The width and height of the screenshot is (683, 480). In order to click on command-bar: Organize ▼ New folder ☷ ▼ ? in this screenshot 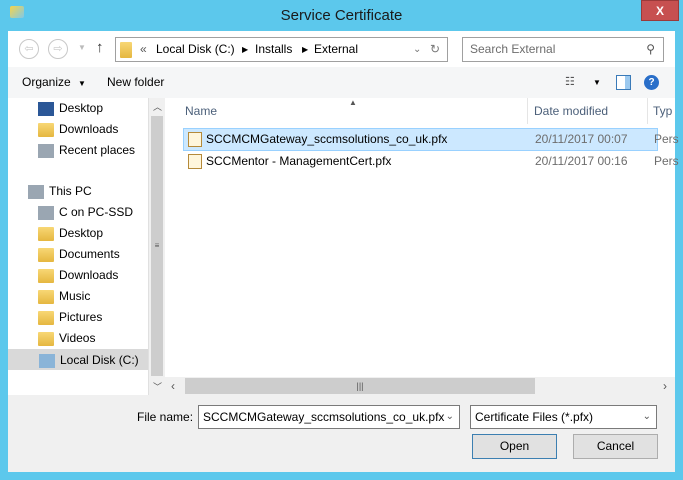, I will do `click(341, 82)`.